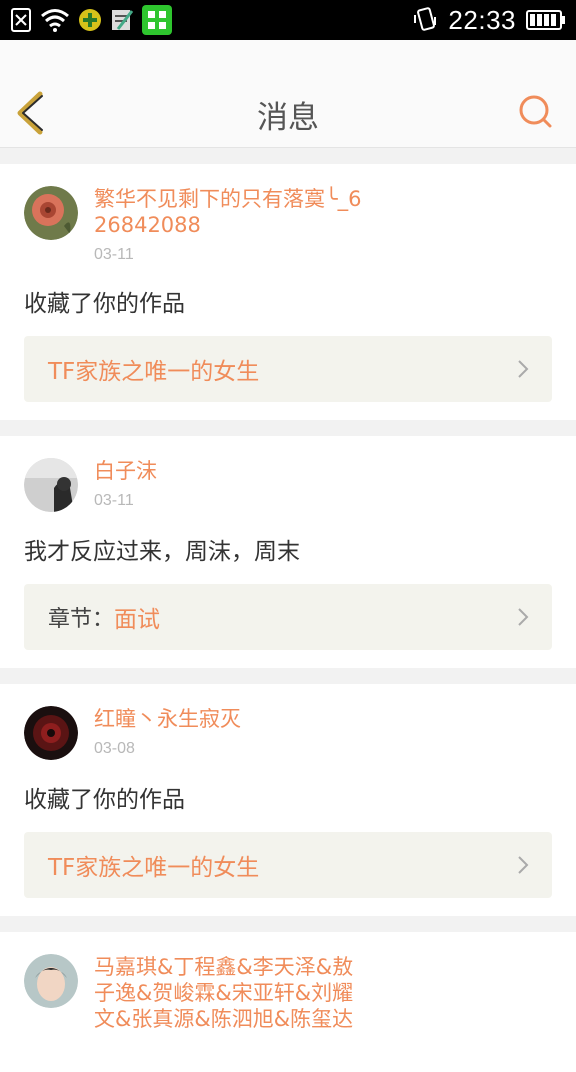 The image size is (576, 1072). Describe the element at coordinates (536, 112) in the screenshot. I see `search-icon` at that location.